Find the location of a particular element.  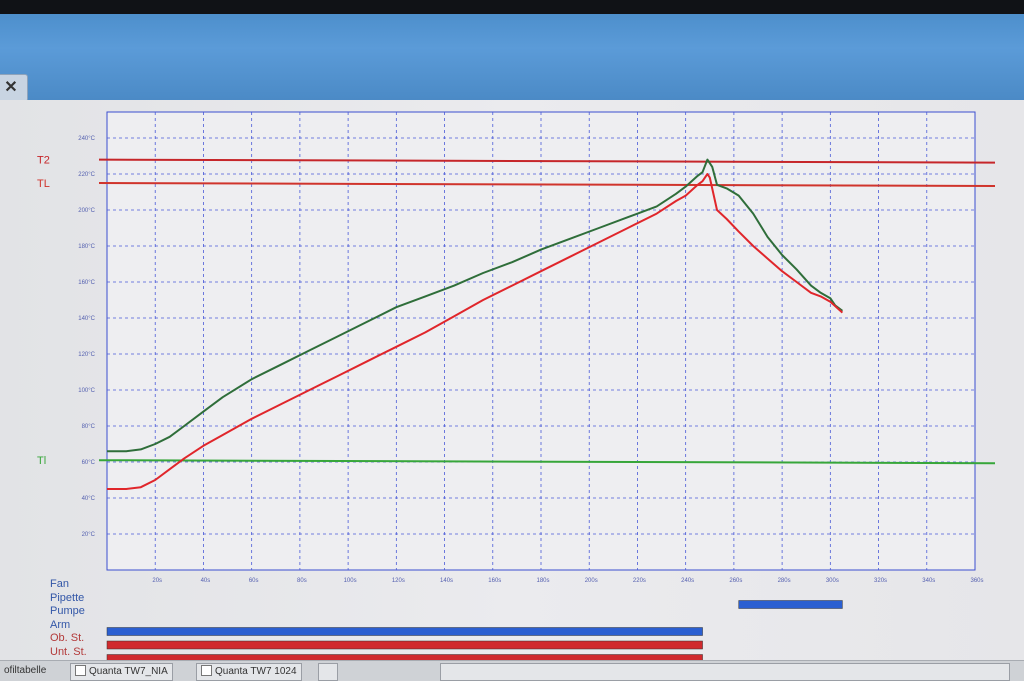

process-bar-ob-st is located at coordinates (404, 645).